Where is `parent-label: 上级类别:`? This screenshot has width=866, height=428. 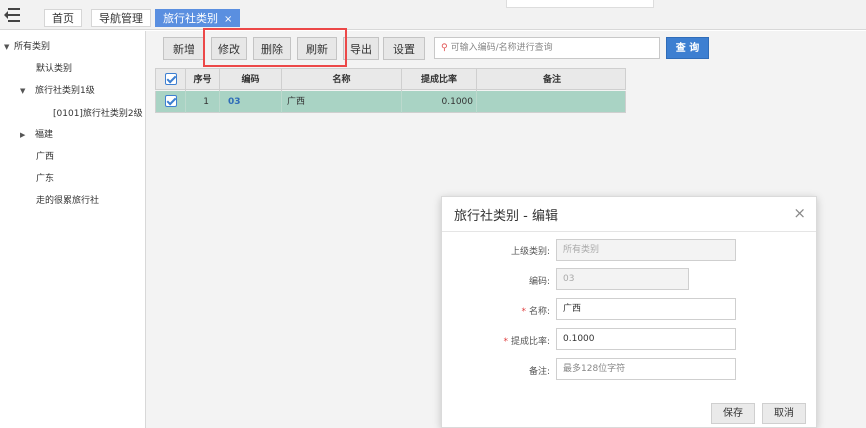
parent-label: 上级类别: is located at coordinates (530, 252).